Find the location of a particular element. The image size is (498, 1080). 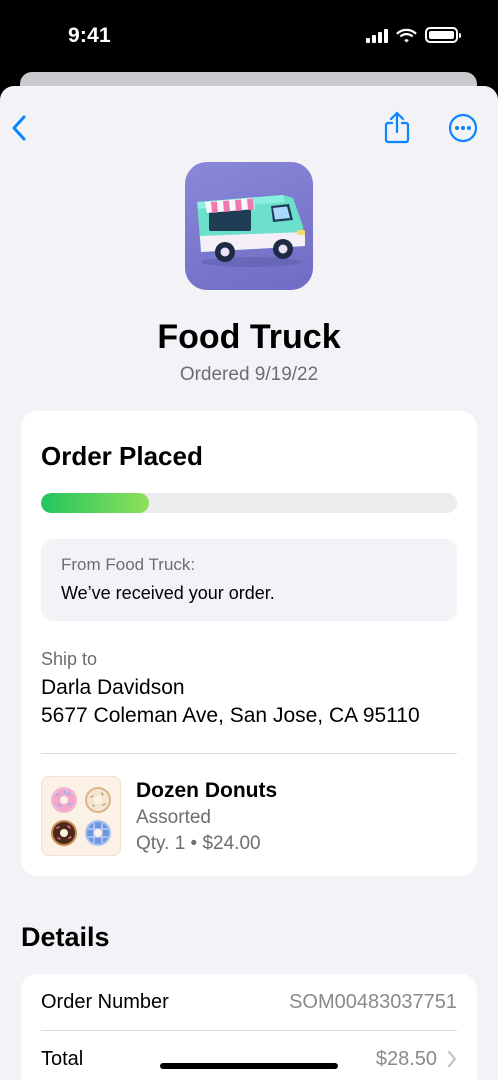

chevron-left-icon is located at coordinates (19, 128).